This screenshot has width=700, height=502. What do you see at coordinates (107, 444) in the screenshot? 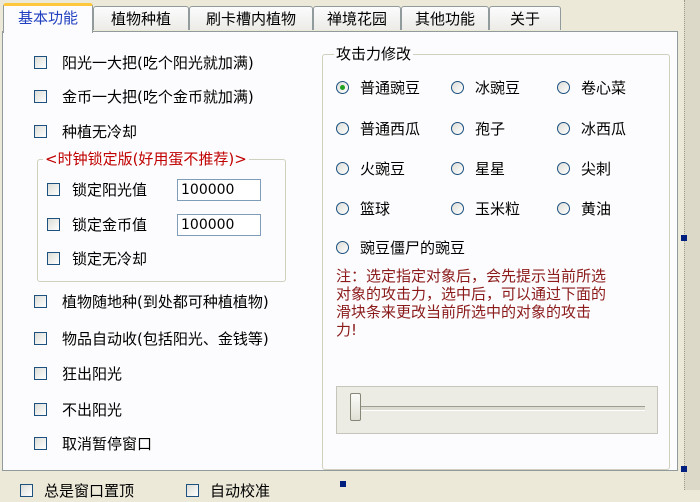
I see `checkbox-label: 取消暂停窗口` at bounding box center [107, 444].